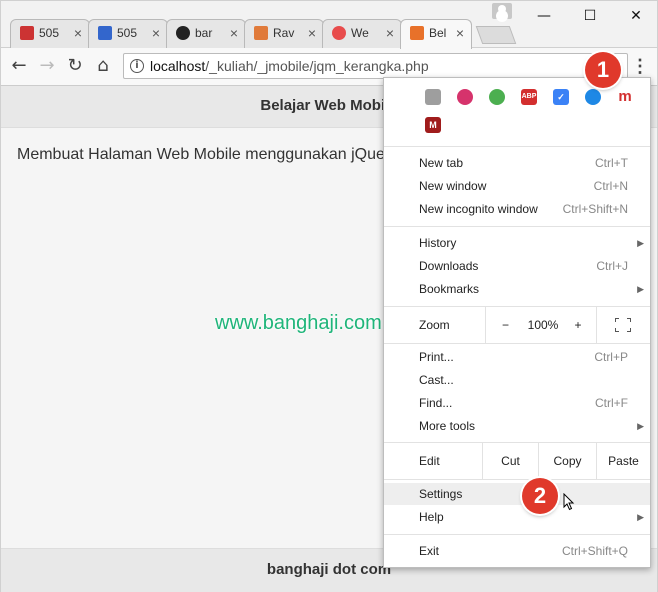  I want to click on fullscreen-button, so click(623, 325).